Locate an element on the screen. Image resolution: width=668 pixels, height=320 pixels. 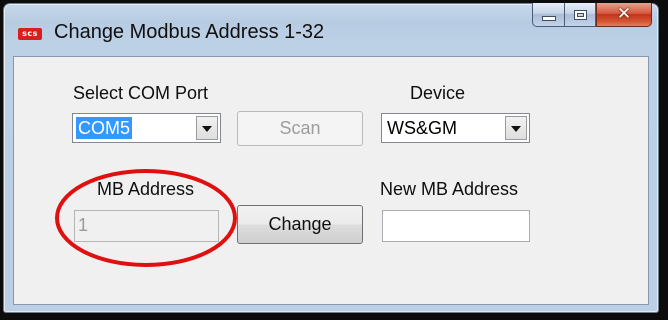
close-icon: ✕ is located at coordinates (624, 14).